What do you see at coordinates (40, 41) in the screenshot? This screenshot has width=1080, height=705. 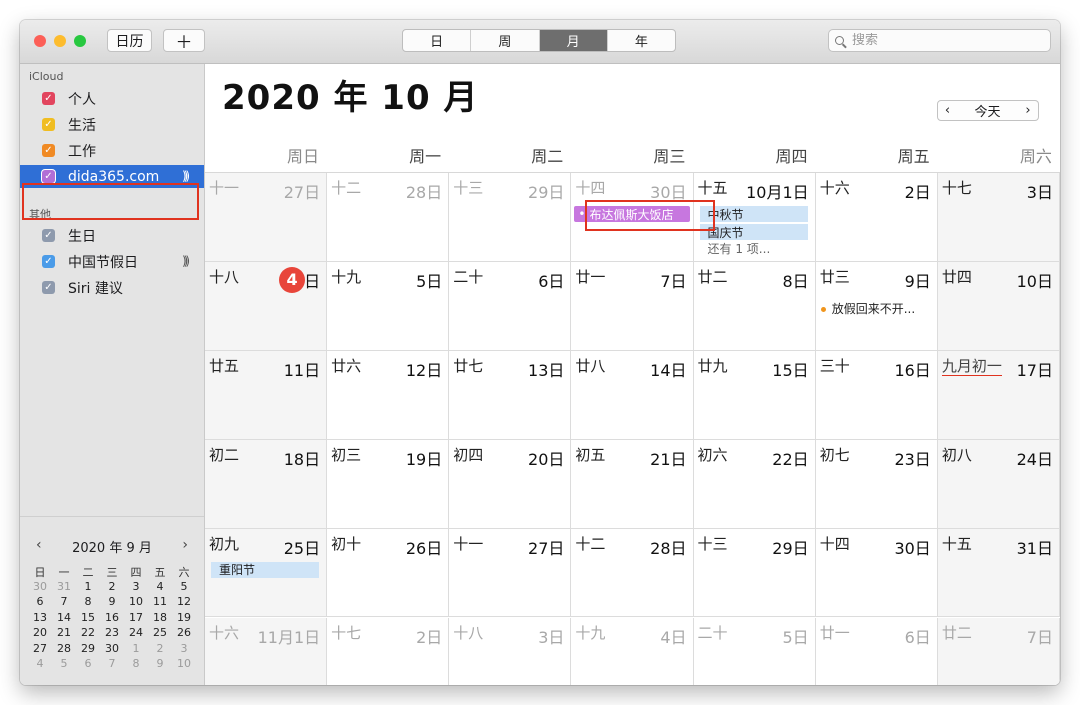 I see `close-window-button` at bounding box center [40, 41].